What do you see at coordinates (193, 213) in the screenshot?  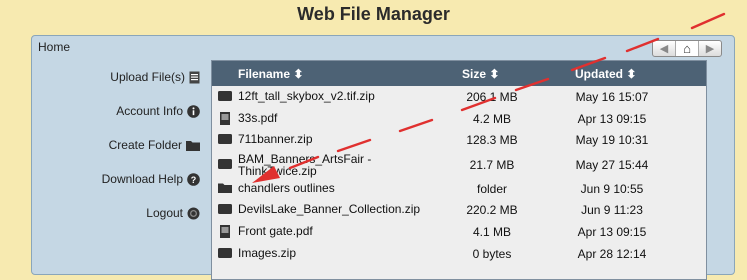 I see `power-icon` at bounding box center [193, 213].